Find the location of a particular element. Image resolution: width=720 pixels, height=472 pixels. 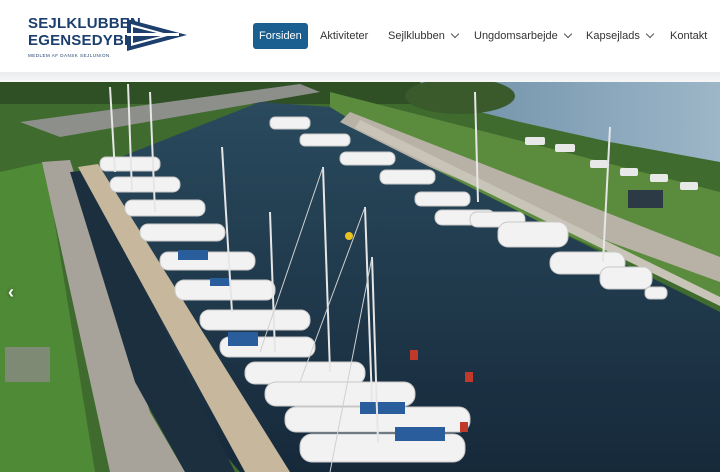

nav-ungdomsarbejde: Ungdomsarbejde is located at coordinates (523, 36).